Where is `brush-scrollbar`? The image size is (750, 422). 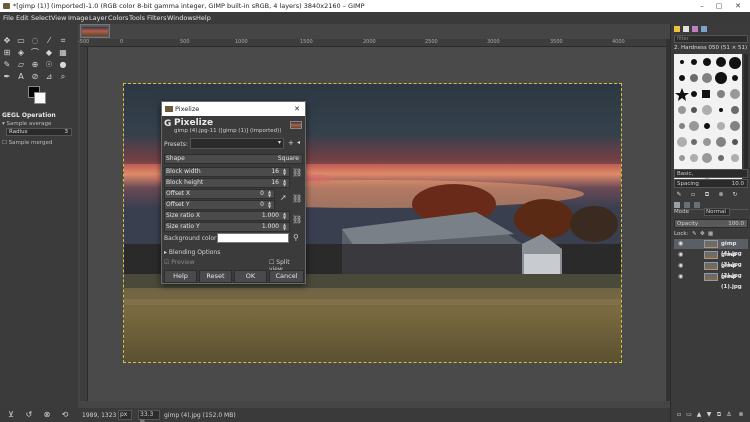
brush-scrollbar is located at coordinates (746, 120).